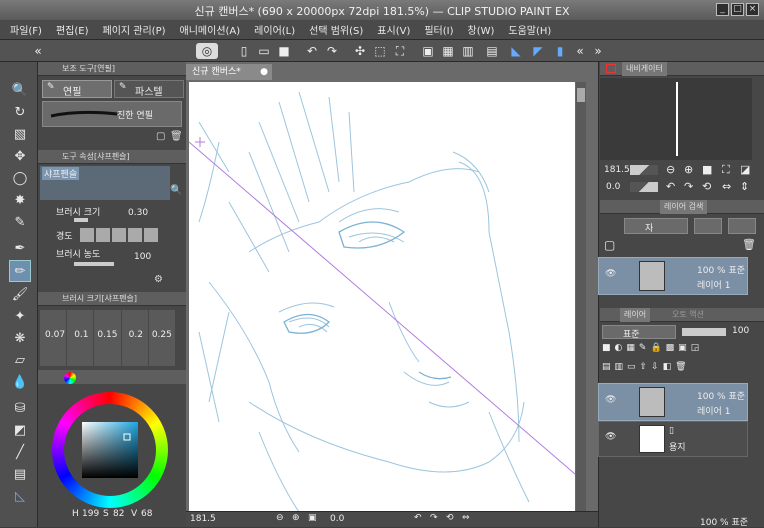 This screenshot has width=764, height=528. What do you see at coordinates (644, 187) in the screenshot?
I see `rotate-slider` at bounding box center [644, 187].